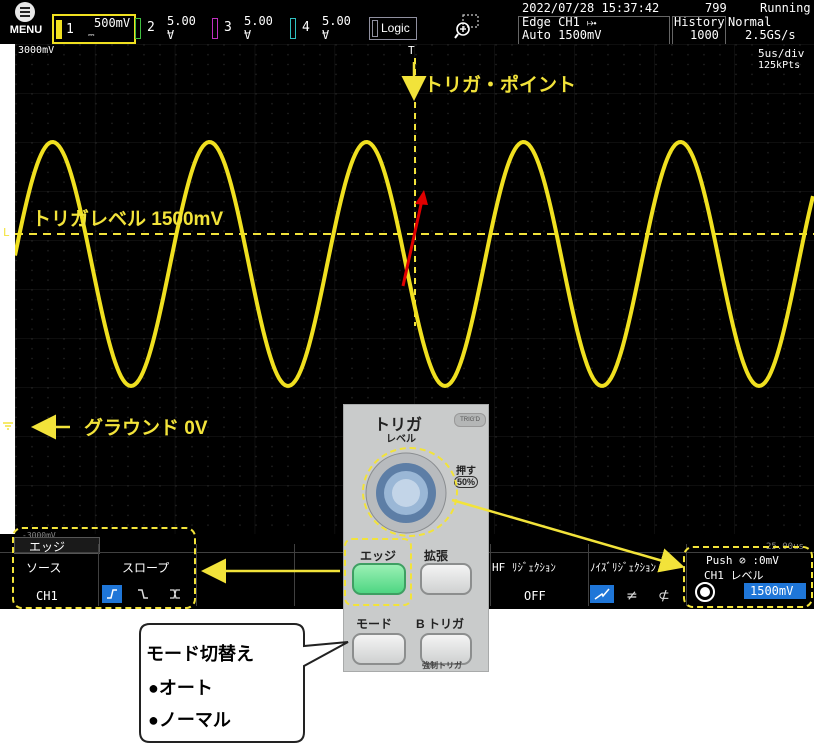 This screenshot has width=814, height=751. I want to click on mode-auto-label: ●オート, so click(180, 688).